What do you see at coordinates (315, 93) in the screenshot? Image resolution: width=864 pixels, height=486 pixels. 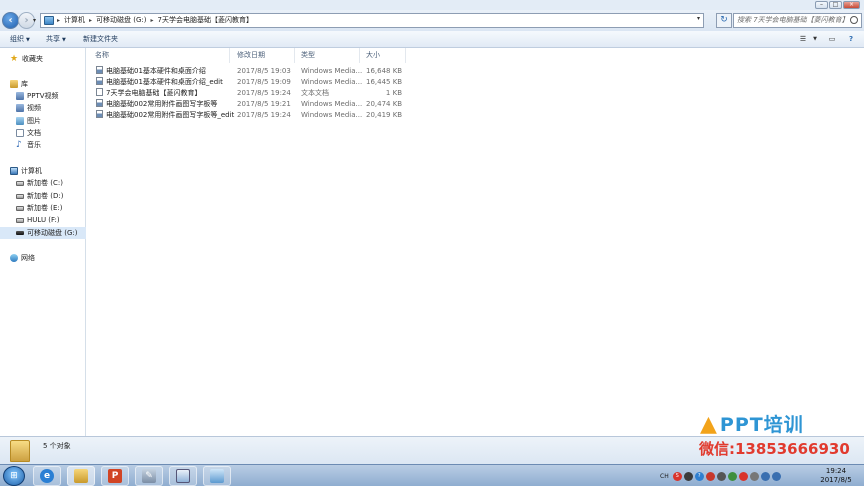 I see `file-type: 文本文档` at bounding box center [315, 93].